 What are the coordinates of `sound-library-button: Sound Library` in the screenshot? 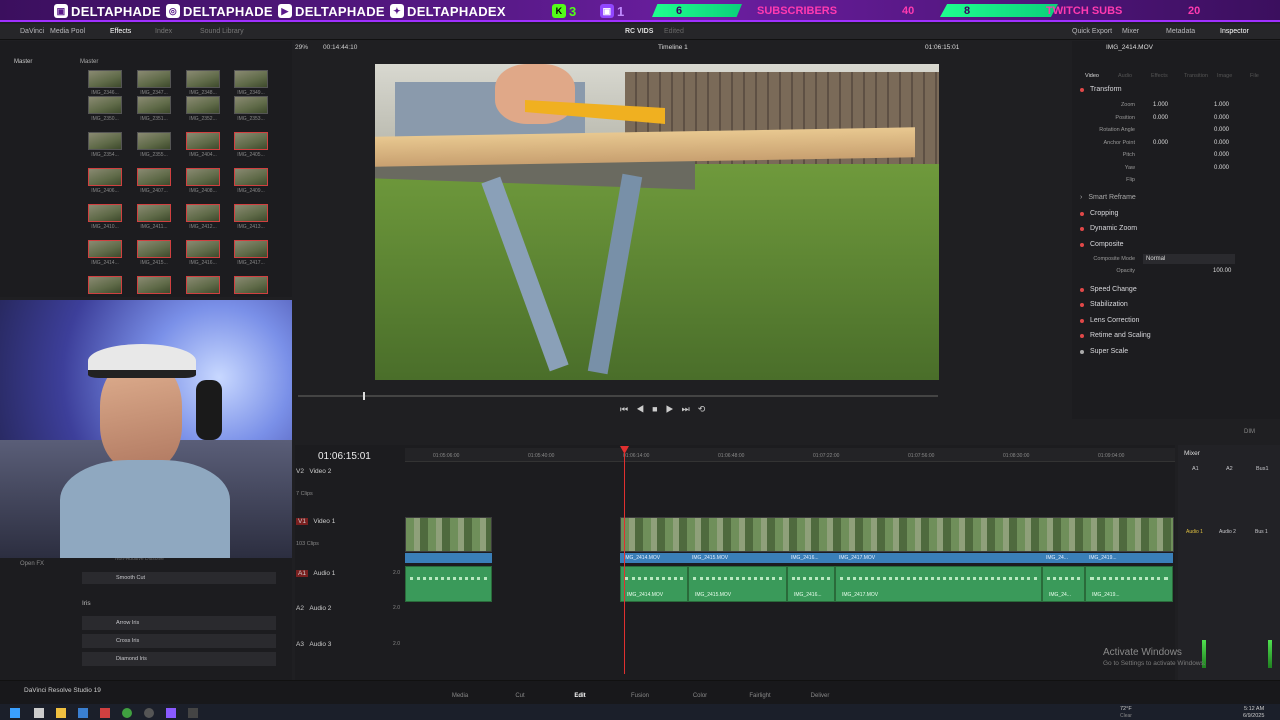 It's located at (222, 31).